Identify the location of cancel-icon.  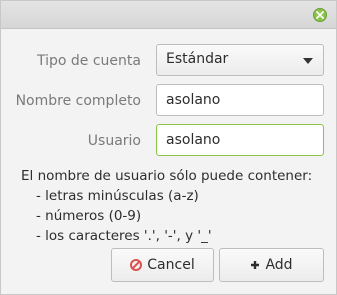
(136, 265).